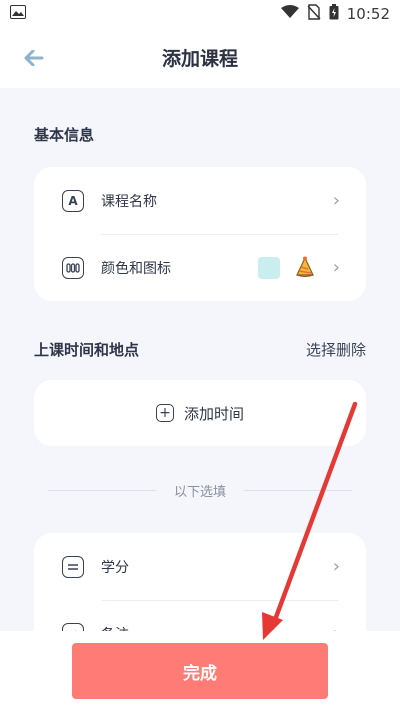 Image resolution: width=400 pixels, height=711 pixels. I want to click on course-name-label: 课程名称, so click(129, 201).